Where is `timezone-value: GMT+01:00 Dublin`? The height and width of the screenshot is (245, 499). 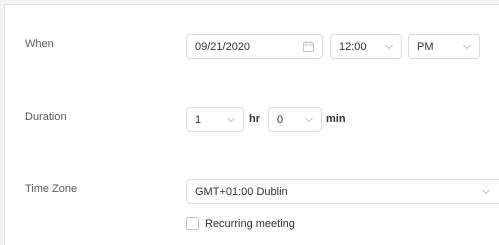 timezone-value: GMT+01:00 Dublin is located at coordinates (241, 191).